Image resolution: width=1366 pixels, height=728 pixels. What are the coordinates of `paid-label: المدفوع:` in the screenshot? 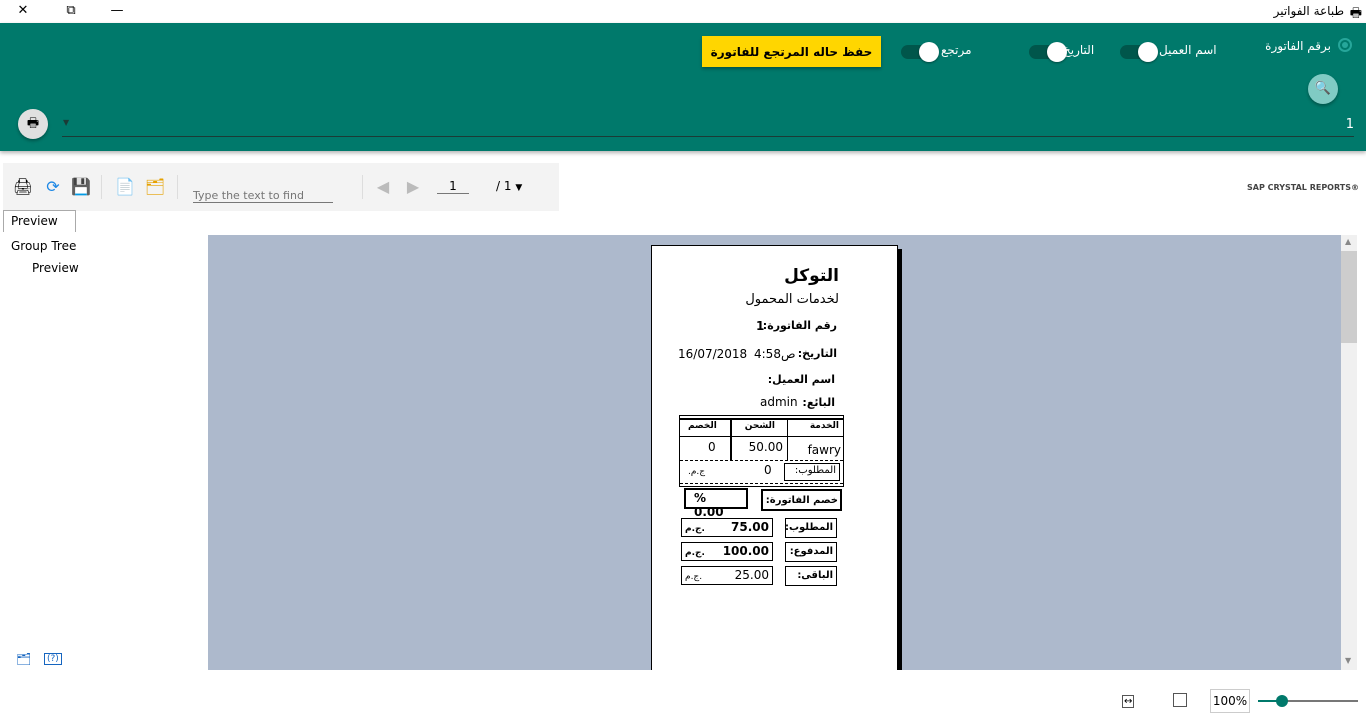 It's located at (811, 552).